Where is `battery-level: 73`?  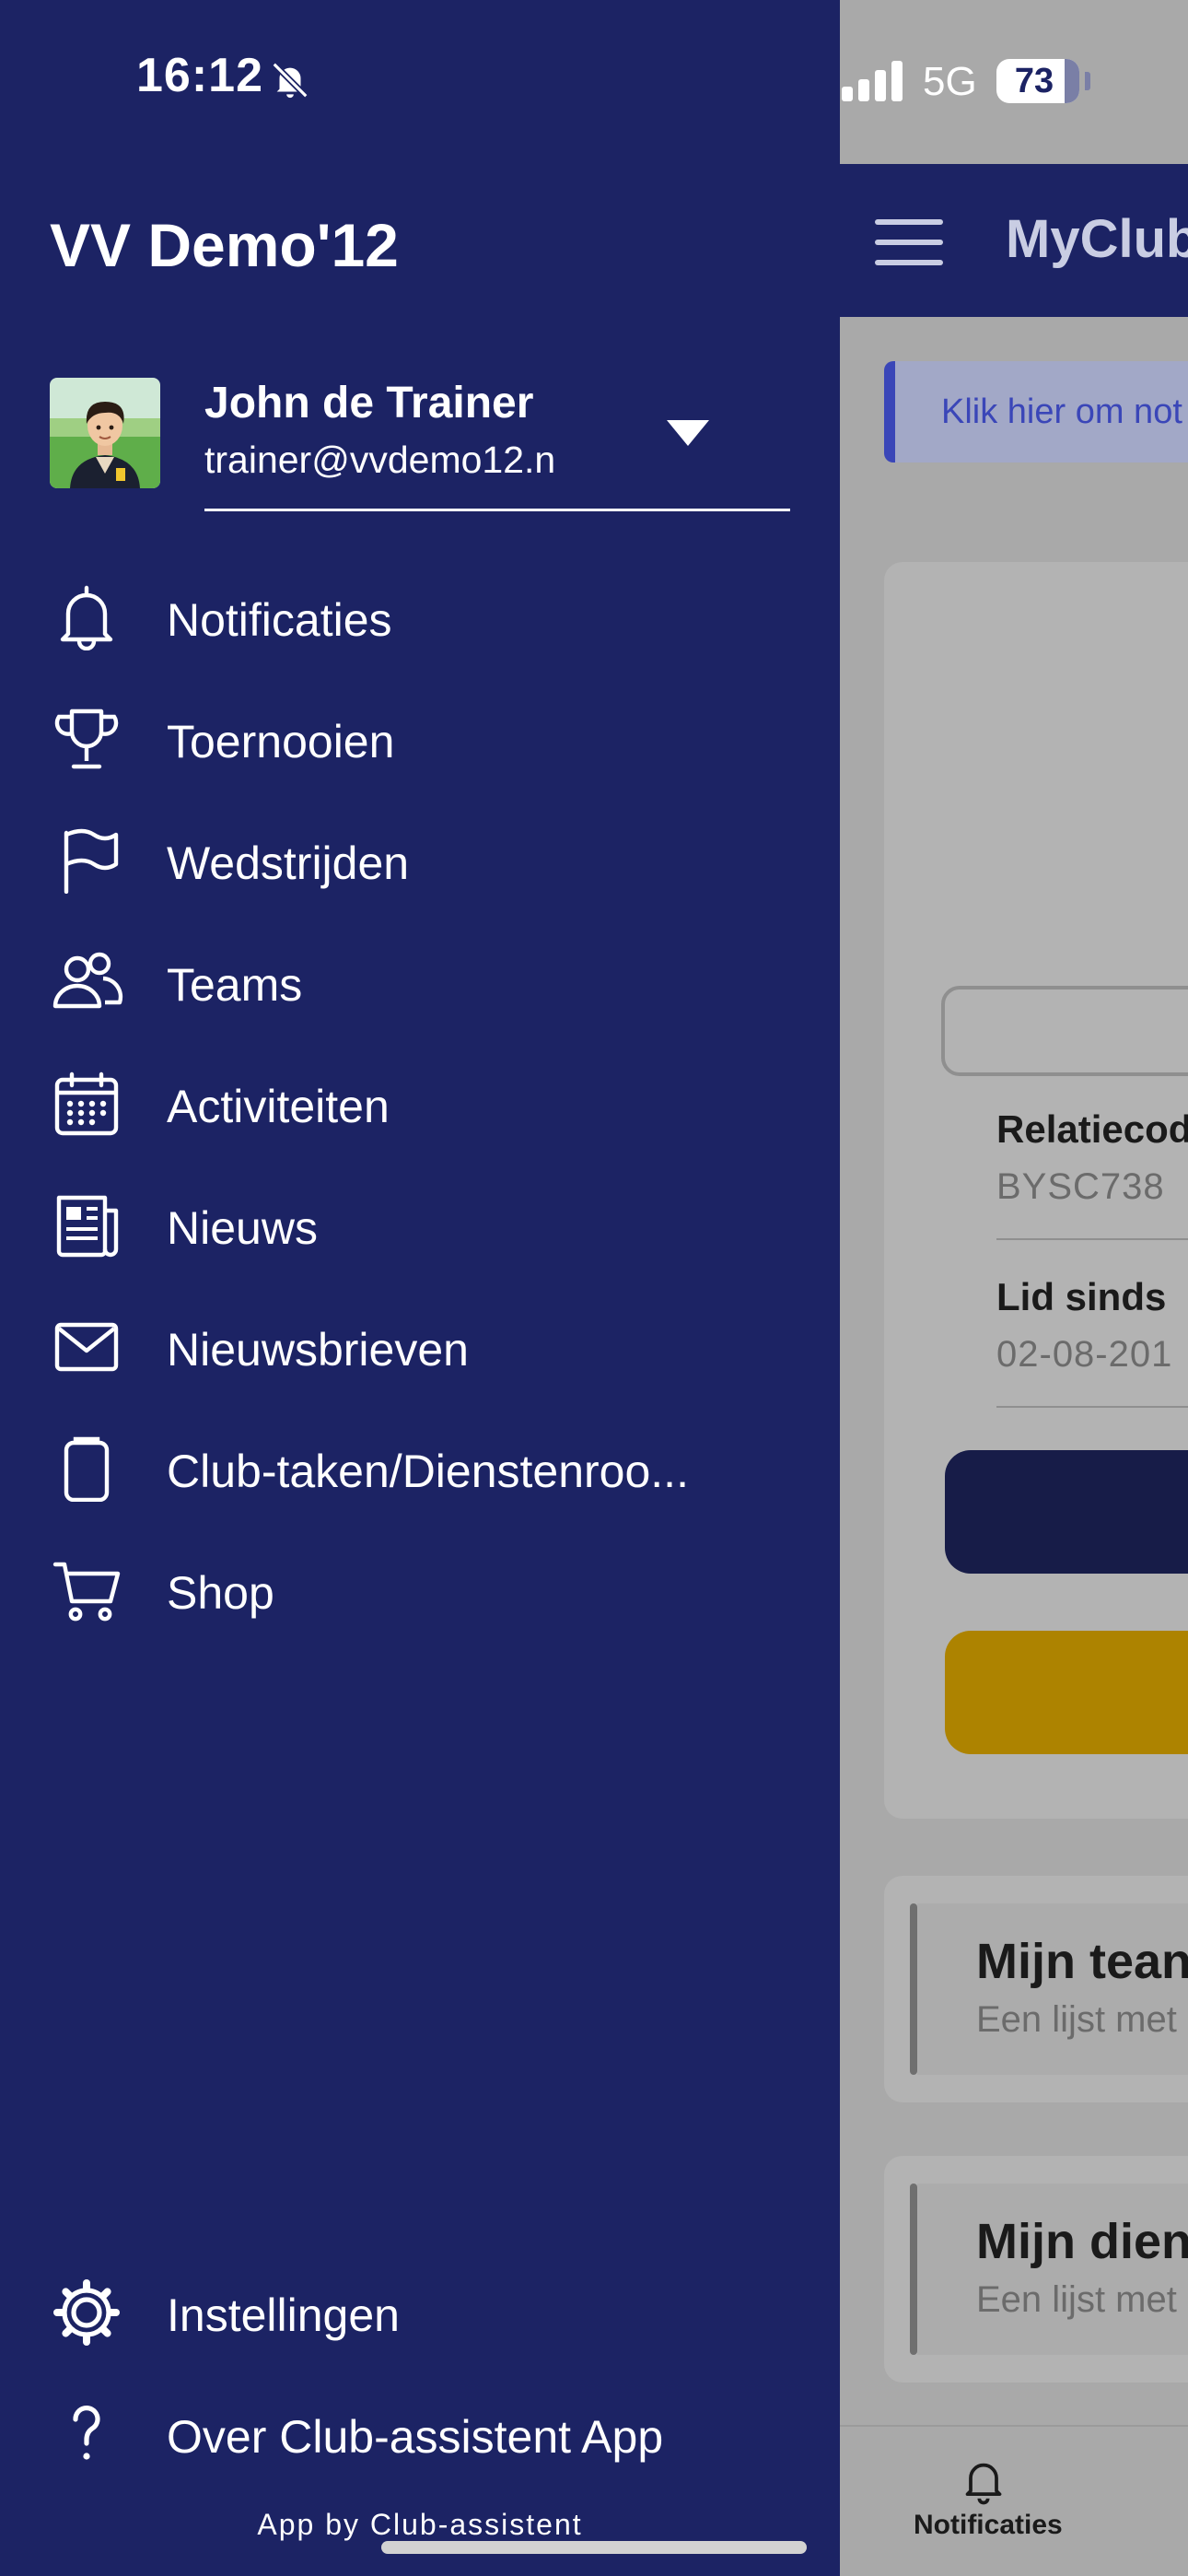 battery-level: 73 is located at coordinates (1034, 81).